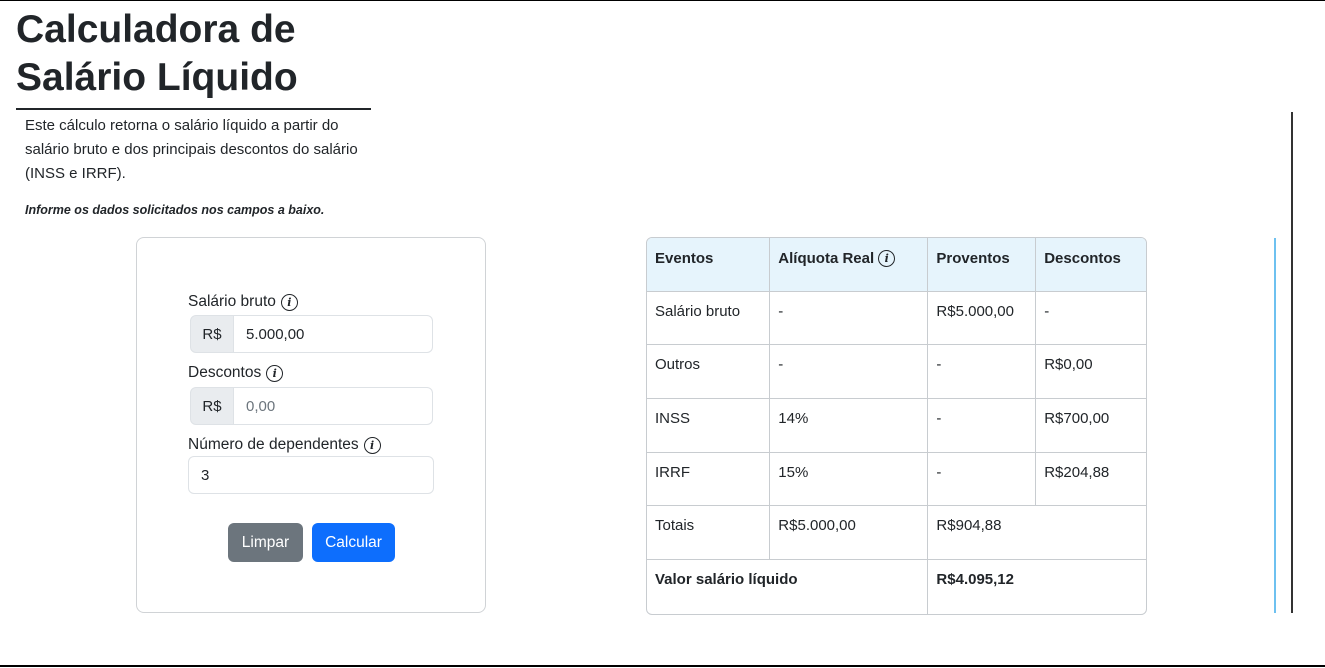 The height and width of the screenshot is (668, 1325). What do you see at coordinates (709, 533) in the screenshot?
I see `totals-label: Totais` at bounding box center [709, 533].